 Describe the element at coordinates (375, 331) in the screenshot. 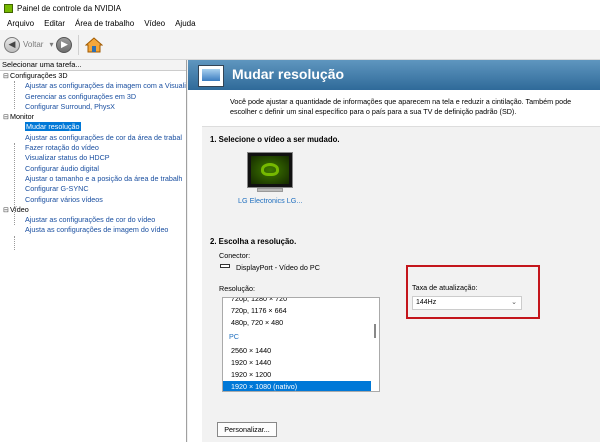

I see `scrollbar-thumb` at that location.